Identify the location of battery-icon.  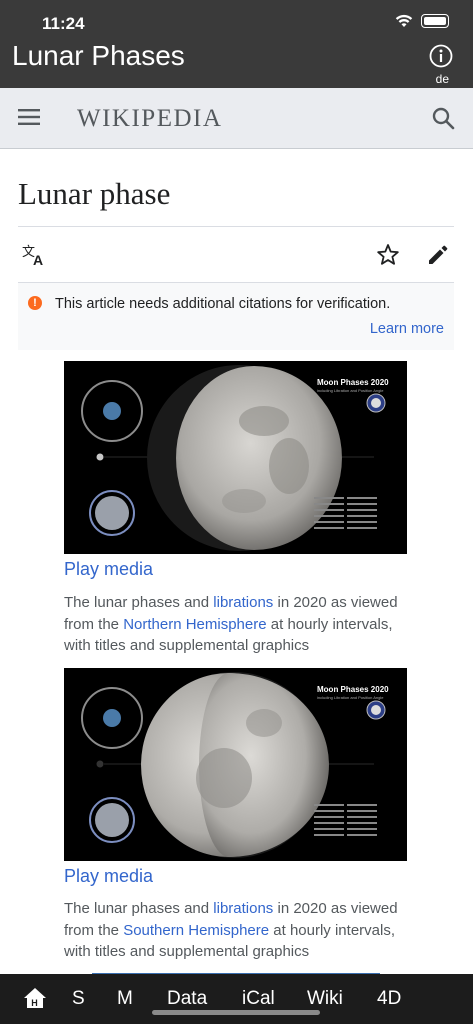
(435, 21).